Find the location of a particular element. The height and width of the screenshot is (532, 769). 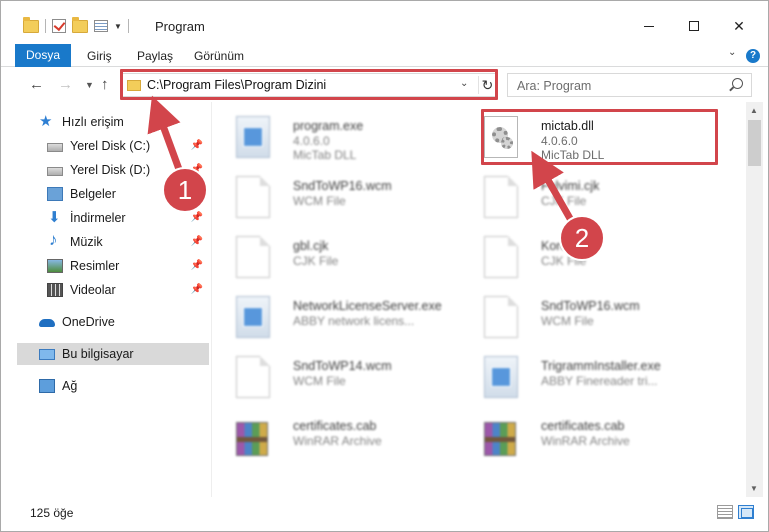

quick-access-toolbar: ▼ is located at coordinates (76, 25).